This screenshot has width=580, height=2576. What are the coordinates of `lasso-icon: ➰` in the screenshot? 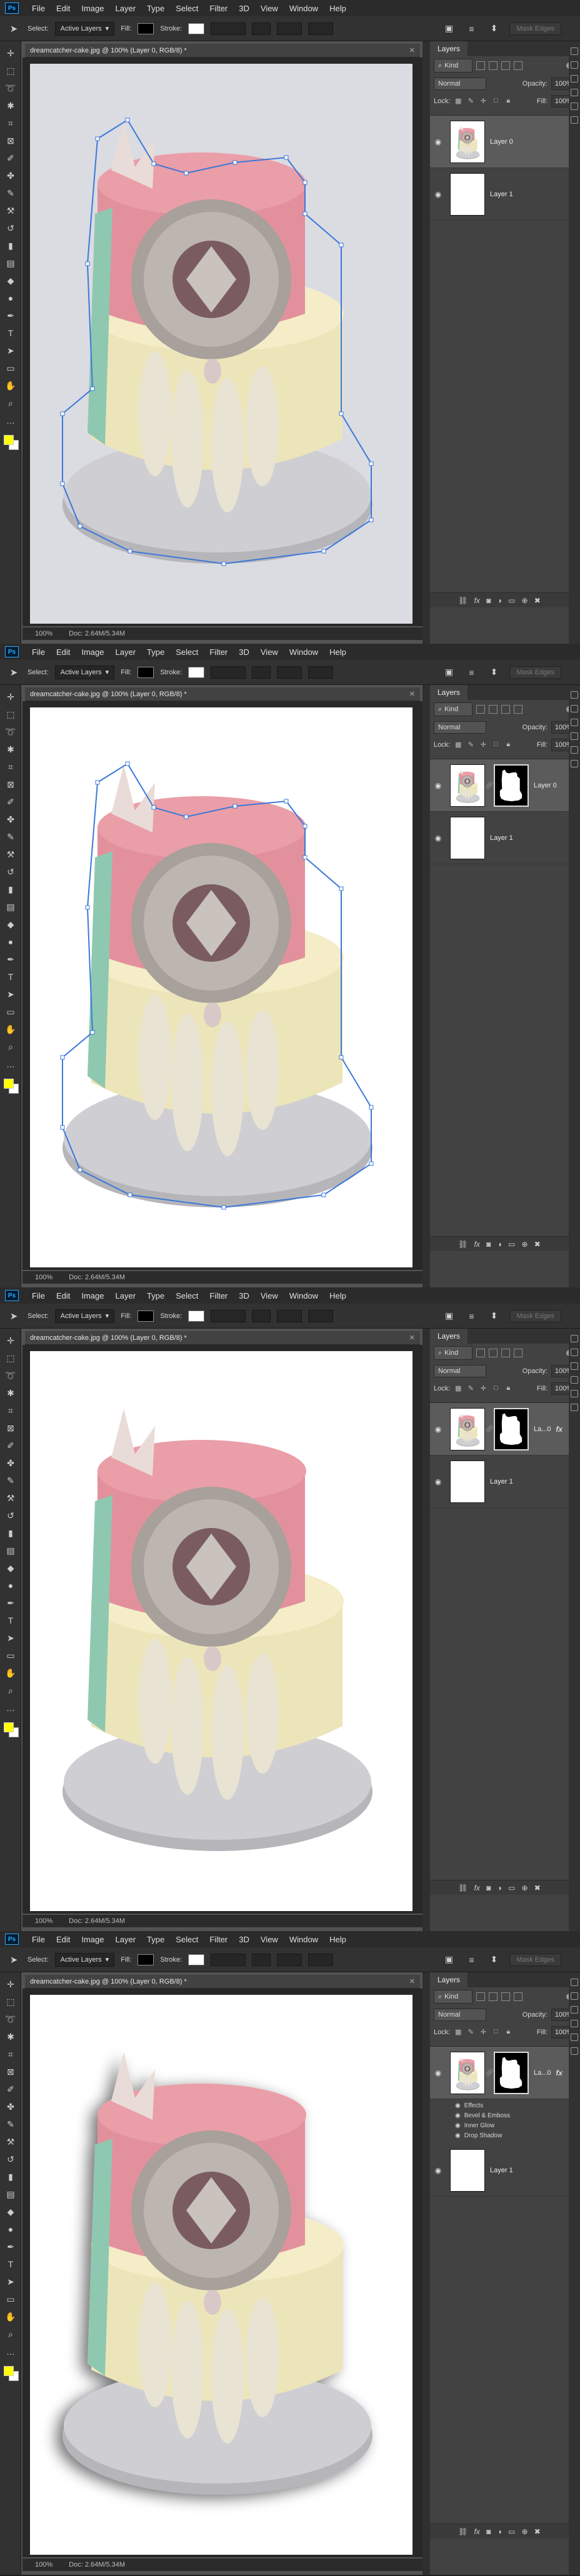 It's located at (11, 88).